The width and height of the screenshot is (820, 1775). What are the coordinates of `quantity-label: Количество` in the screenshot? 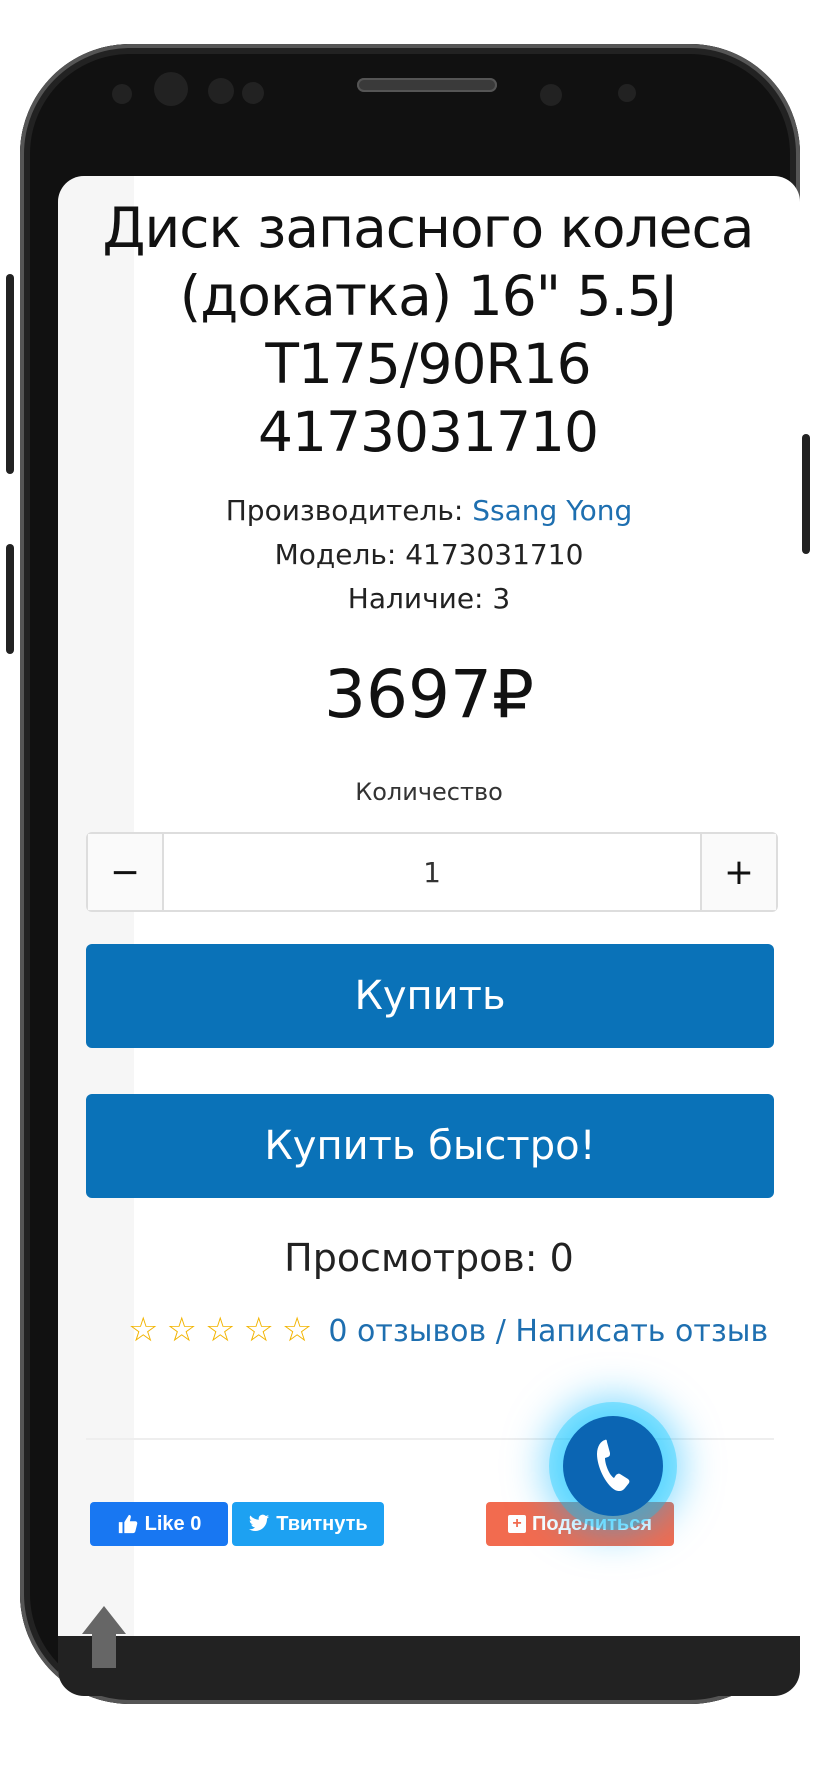 It's located at (429, 792).